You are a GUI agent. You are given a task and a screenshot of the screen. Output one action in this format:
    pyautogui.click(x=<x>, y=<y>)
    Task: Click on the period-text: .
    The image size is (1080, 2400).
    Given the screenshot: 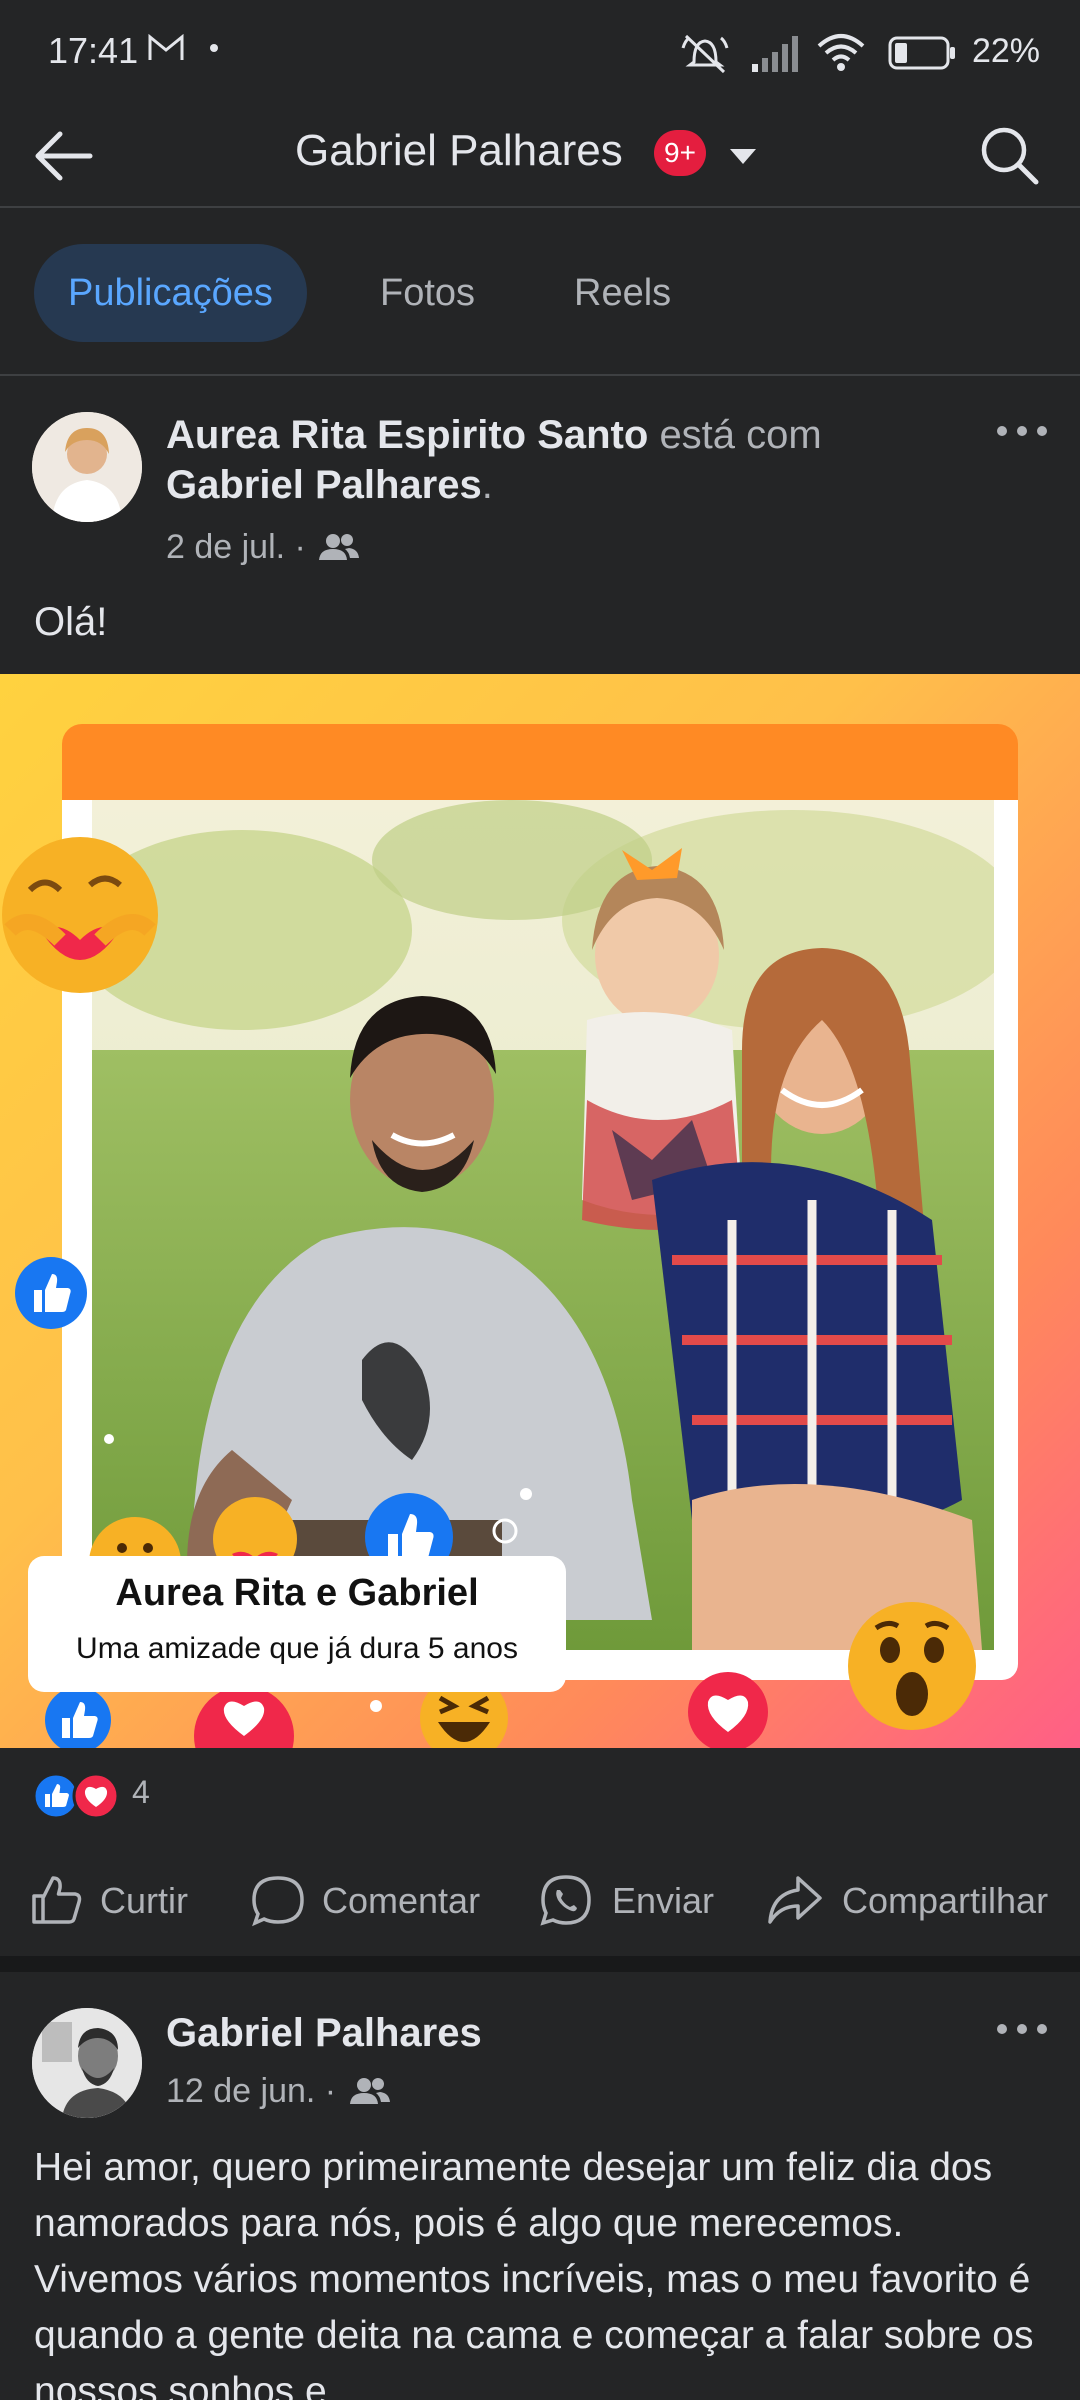 What is the action you would take?
    pyautogui.click(x=487, y=485)
    